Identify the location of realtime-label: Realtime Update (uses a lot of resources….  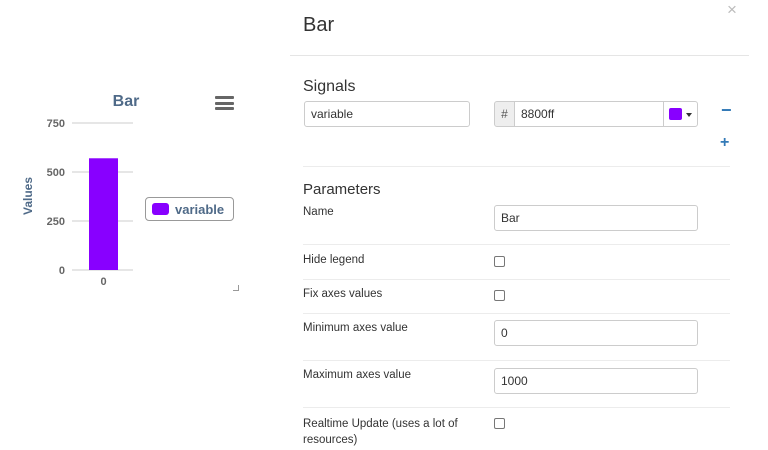
(380, 432).